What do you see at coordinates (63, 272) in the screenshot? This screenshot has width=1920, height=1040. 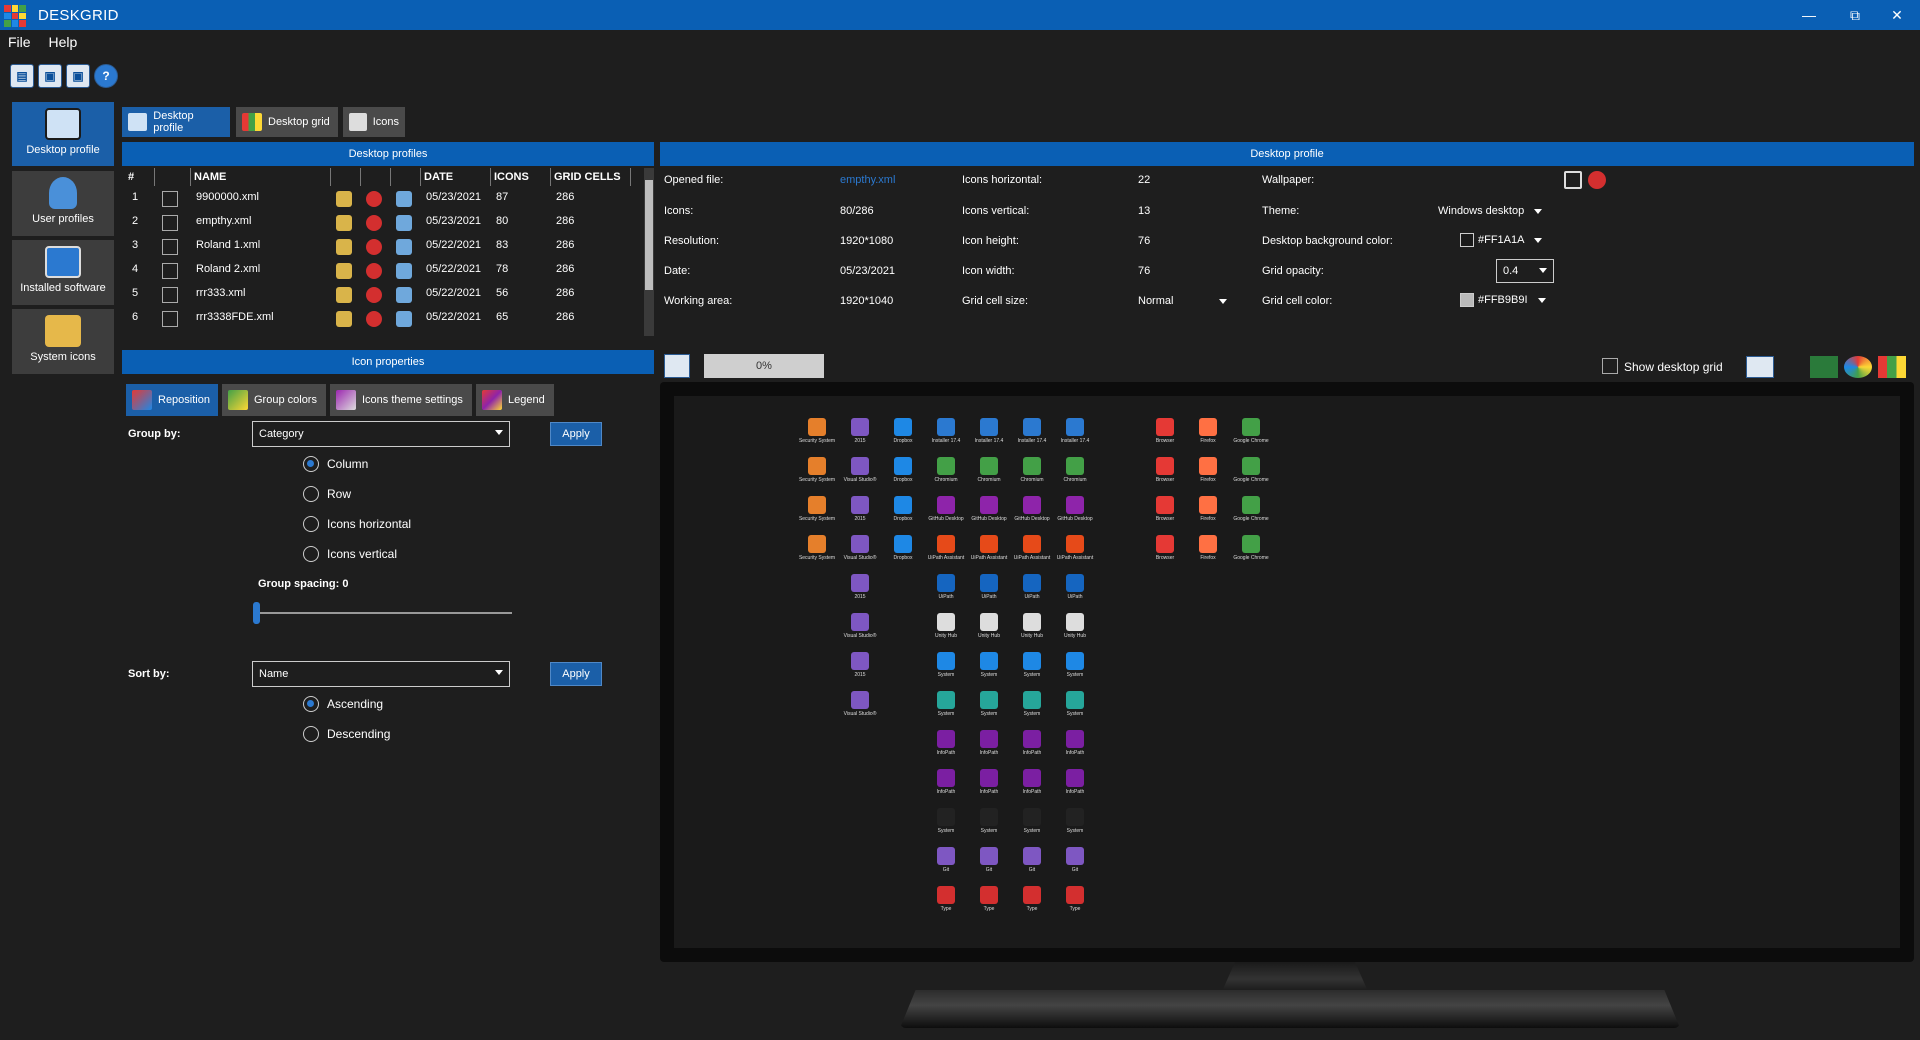 I see `sidebar-item-installed-software: Installed software` at bounding box center [63, 272].